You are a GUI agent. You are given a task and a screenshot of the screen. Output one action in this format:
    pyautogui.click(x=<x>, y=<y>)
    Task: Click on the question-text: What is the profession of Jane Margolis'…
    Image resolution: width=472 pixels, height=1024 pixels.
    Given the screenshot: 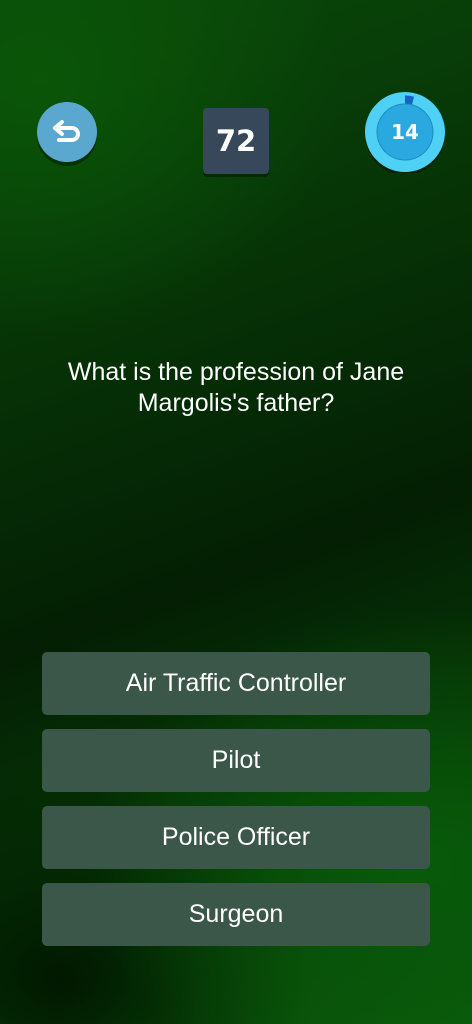 What is the action you would take?
    pyautogui.click(x=236, y=387)
    